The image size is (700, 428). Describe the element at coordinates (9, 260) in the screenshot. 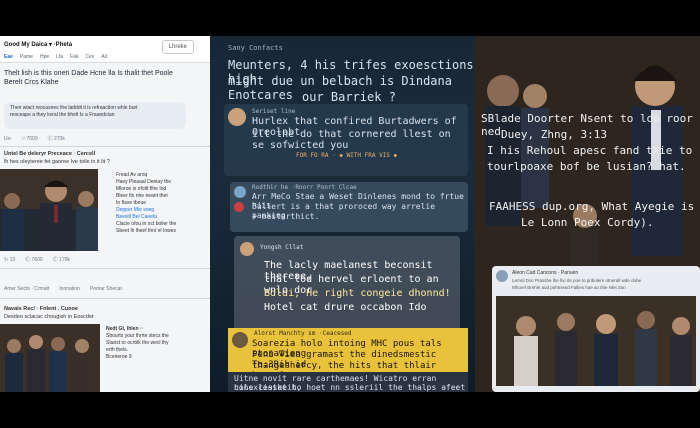

I see `repost-count: ↻ 13` at that location.